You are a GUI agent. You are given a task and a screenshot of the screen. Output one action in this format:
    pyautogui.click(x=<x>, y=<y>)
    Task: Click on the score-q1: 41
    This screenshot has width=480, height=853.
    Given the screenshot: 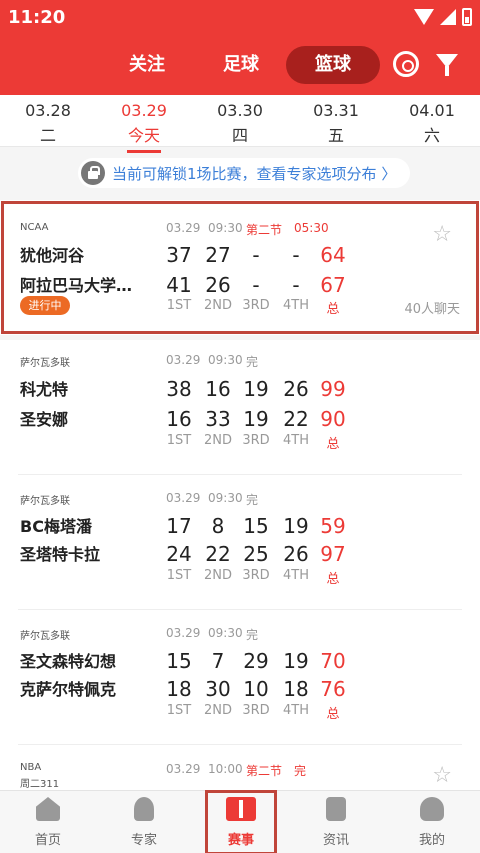 What is the action you would take?
    pyautogui.click(x=179, y=285)
    